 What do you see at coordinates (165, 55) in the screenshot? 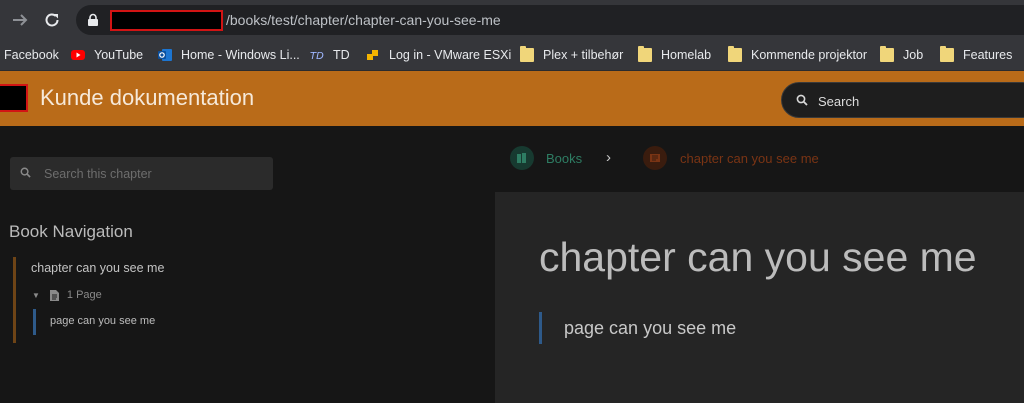
I see `outlook-icon` at bounding box center [165, 55].